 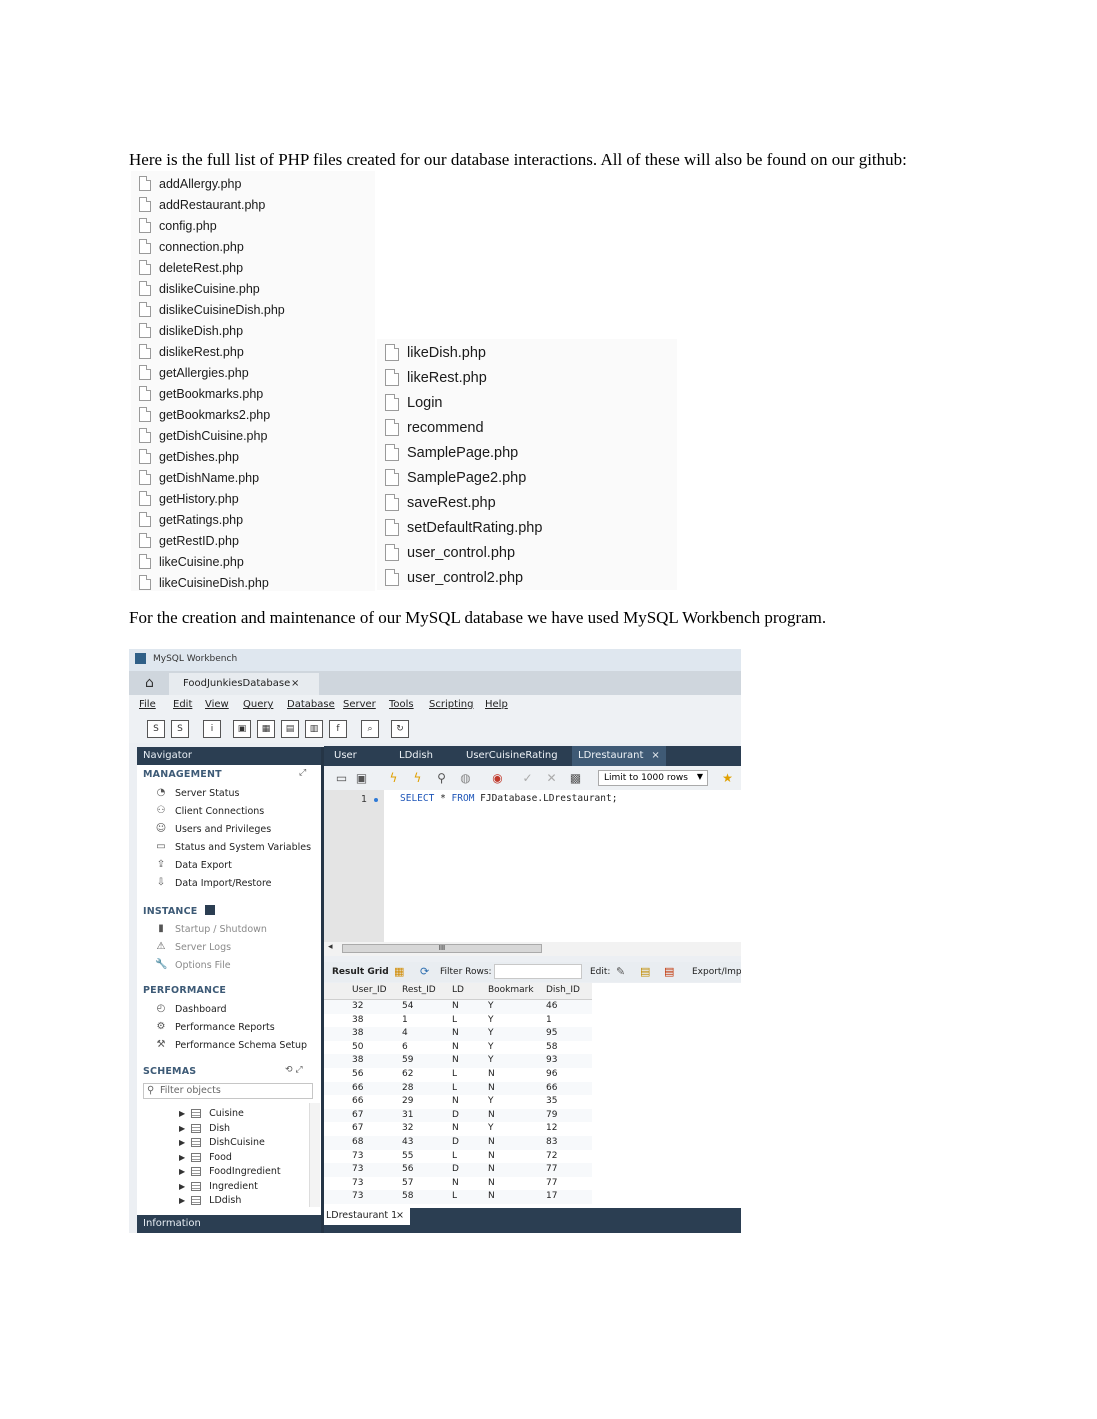 What do you see at coordinates (330, 947) in the screenshot?
I see `scroll-left-icon: ◂` at bounding box center [330, 947].